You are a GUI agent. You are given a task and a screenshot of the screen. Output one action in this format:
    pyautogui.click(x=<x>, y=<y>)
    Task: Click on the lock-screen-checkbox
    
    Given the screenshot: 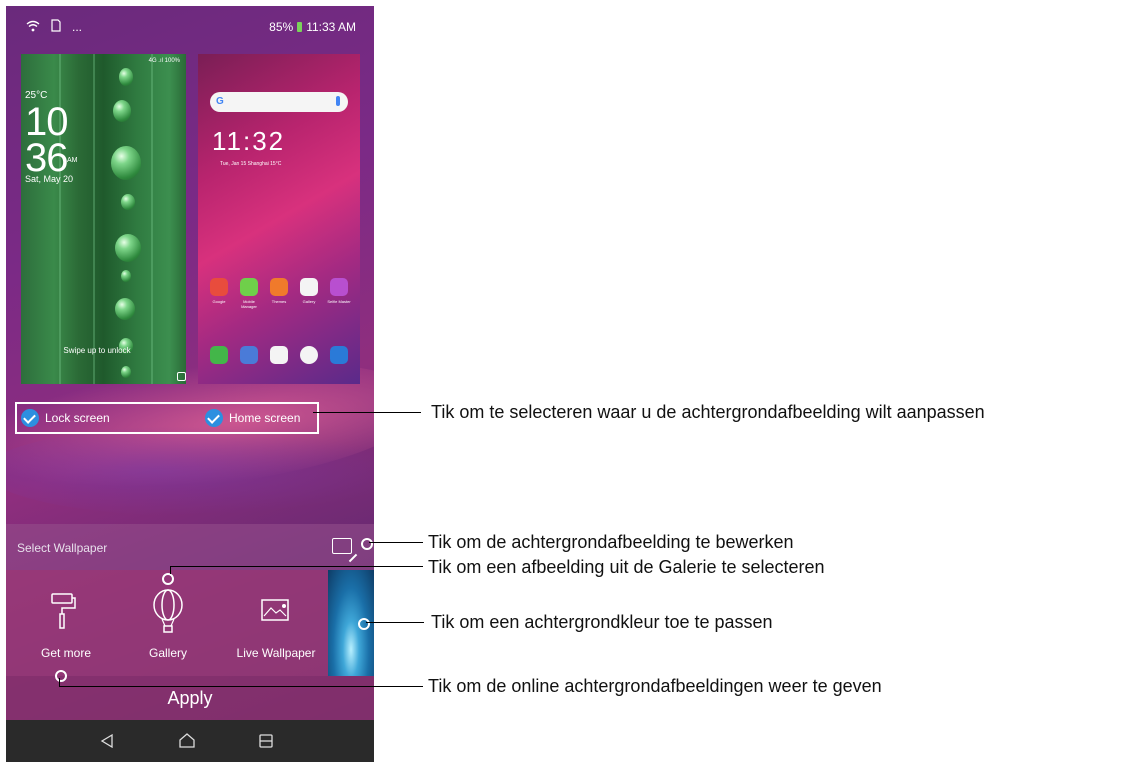 What is the action you would take?
    pyautogui.click(x=30, y=418)
    